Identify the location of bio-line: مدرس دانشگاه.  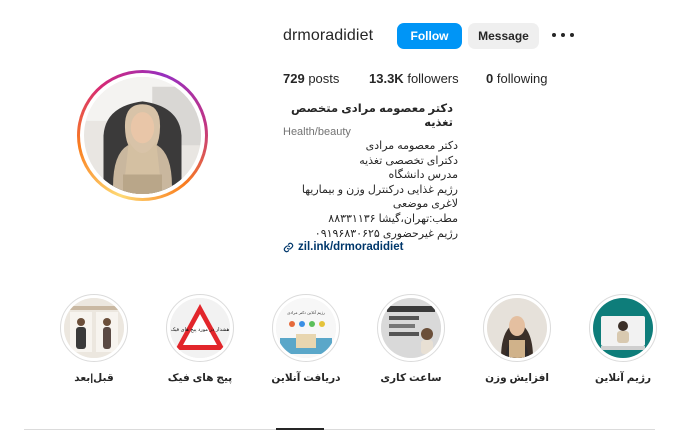
(423, 175).